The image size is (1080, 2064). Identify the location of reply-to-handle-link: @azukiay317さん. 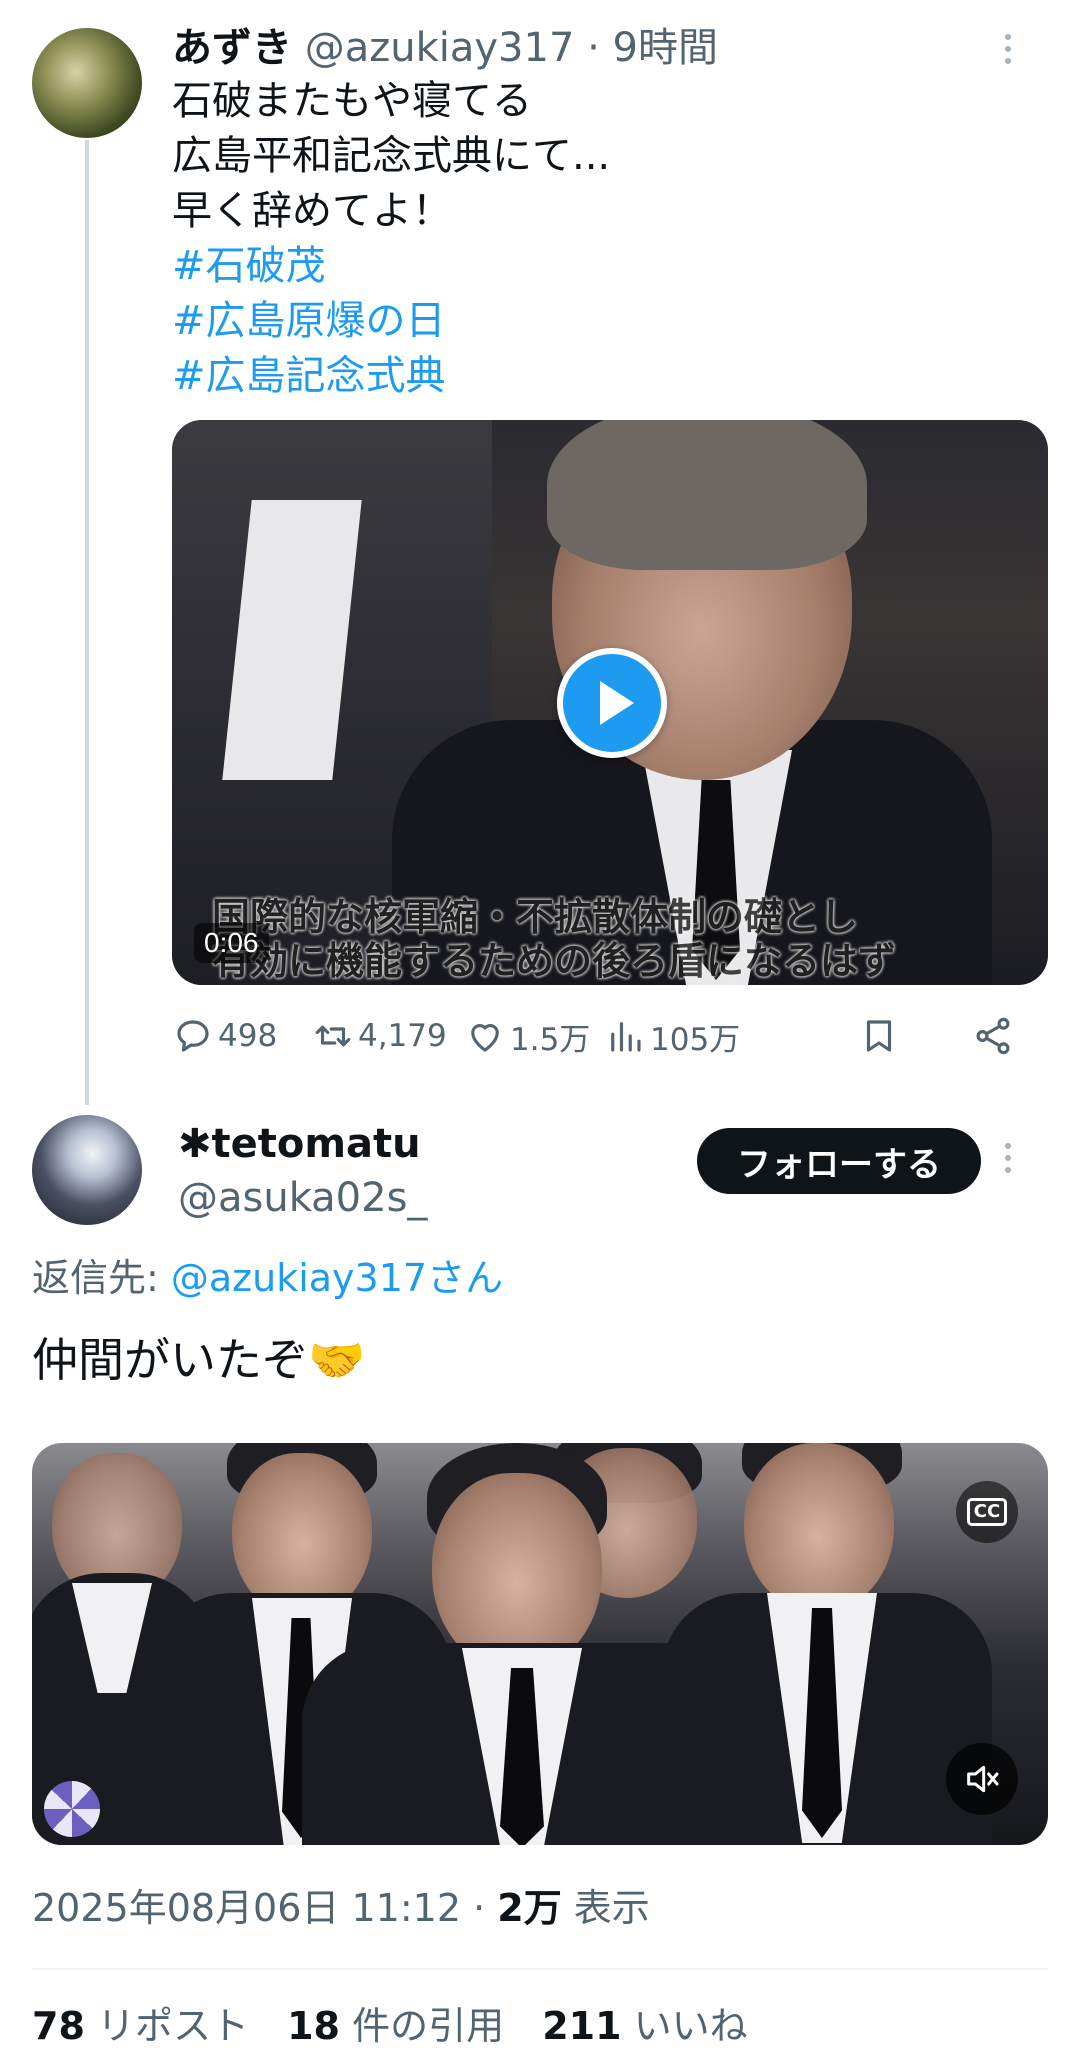
(337, 1278).